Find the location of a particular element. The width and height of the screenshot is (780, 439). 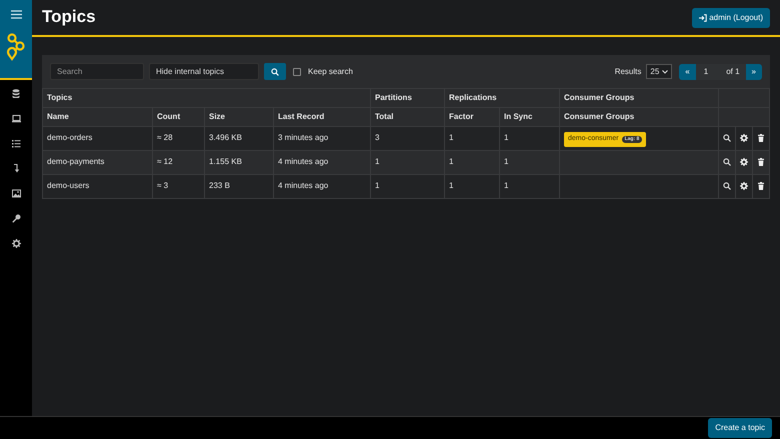

page-title: Topics is located at coordinates (69, 17).